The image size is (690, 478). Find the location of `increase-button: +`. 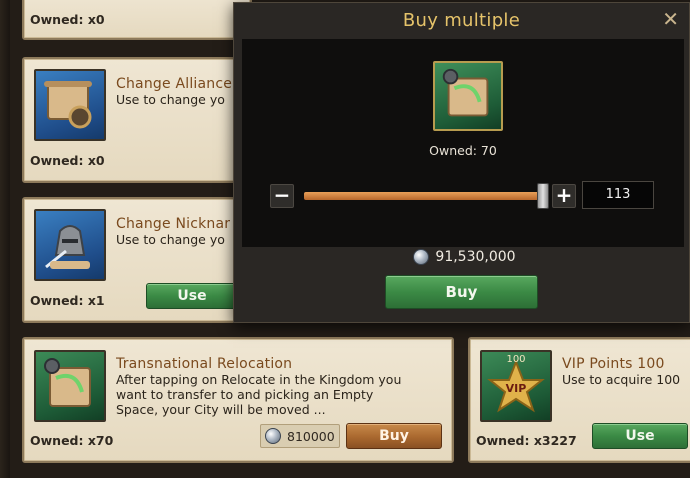

increase-button: + is located at coordinates (564, 196).